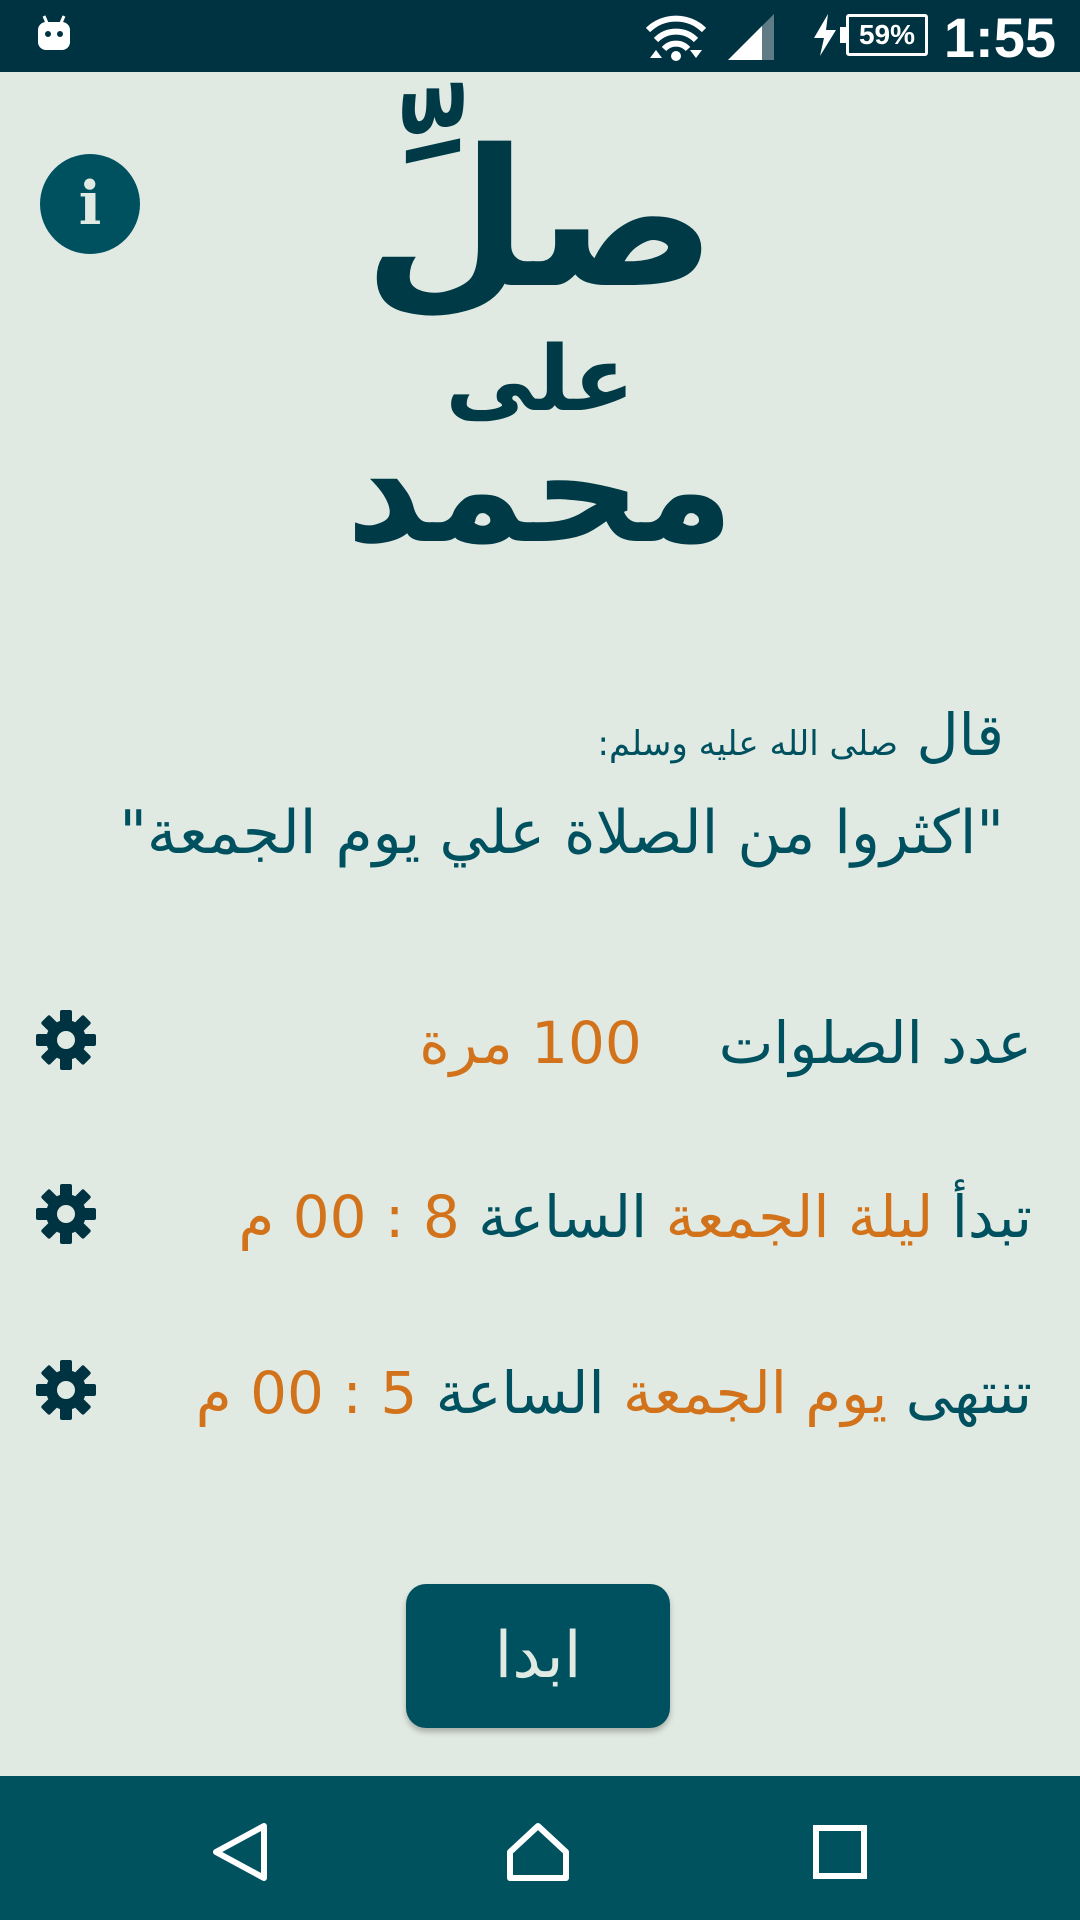 This screenshot has width=1080, height=1920. I want to click on end-mid: الساعة, so click(520, 1393).